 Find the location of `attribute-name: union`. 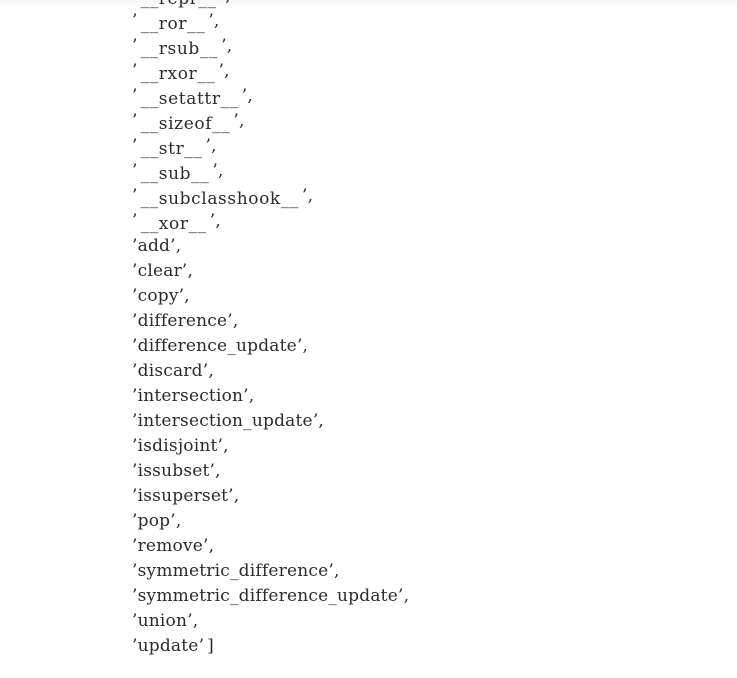

attribute-name: union is located at coordinates (162, 621).